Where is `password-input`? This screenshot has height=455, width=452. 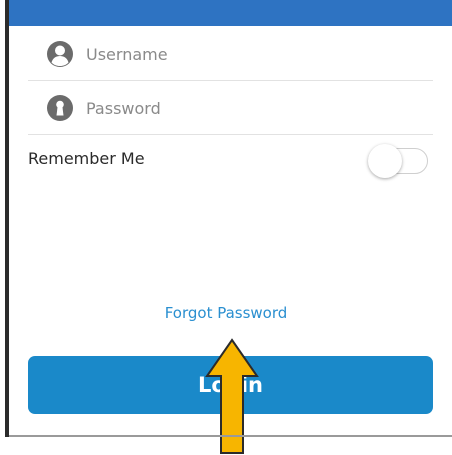 password-input is located at coordinates (256, 108).